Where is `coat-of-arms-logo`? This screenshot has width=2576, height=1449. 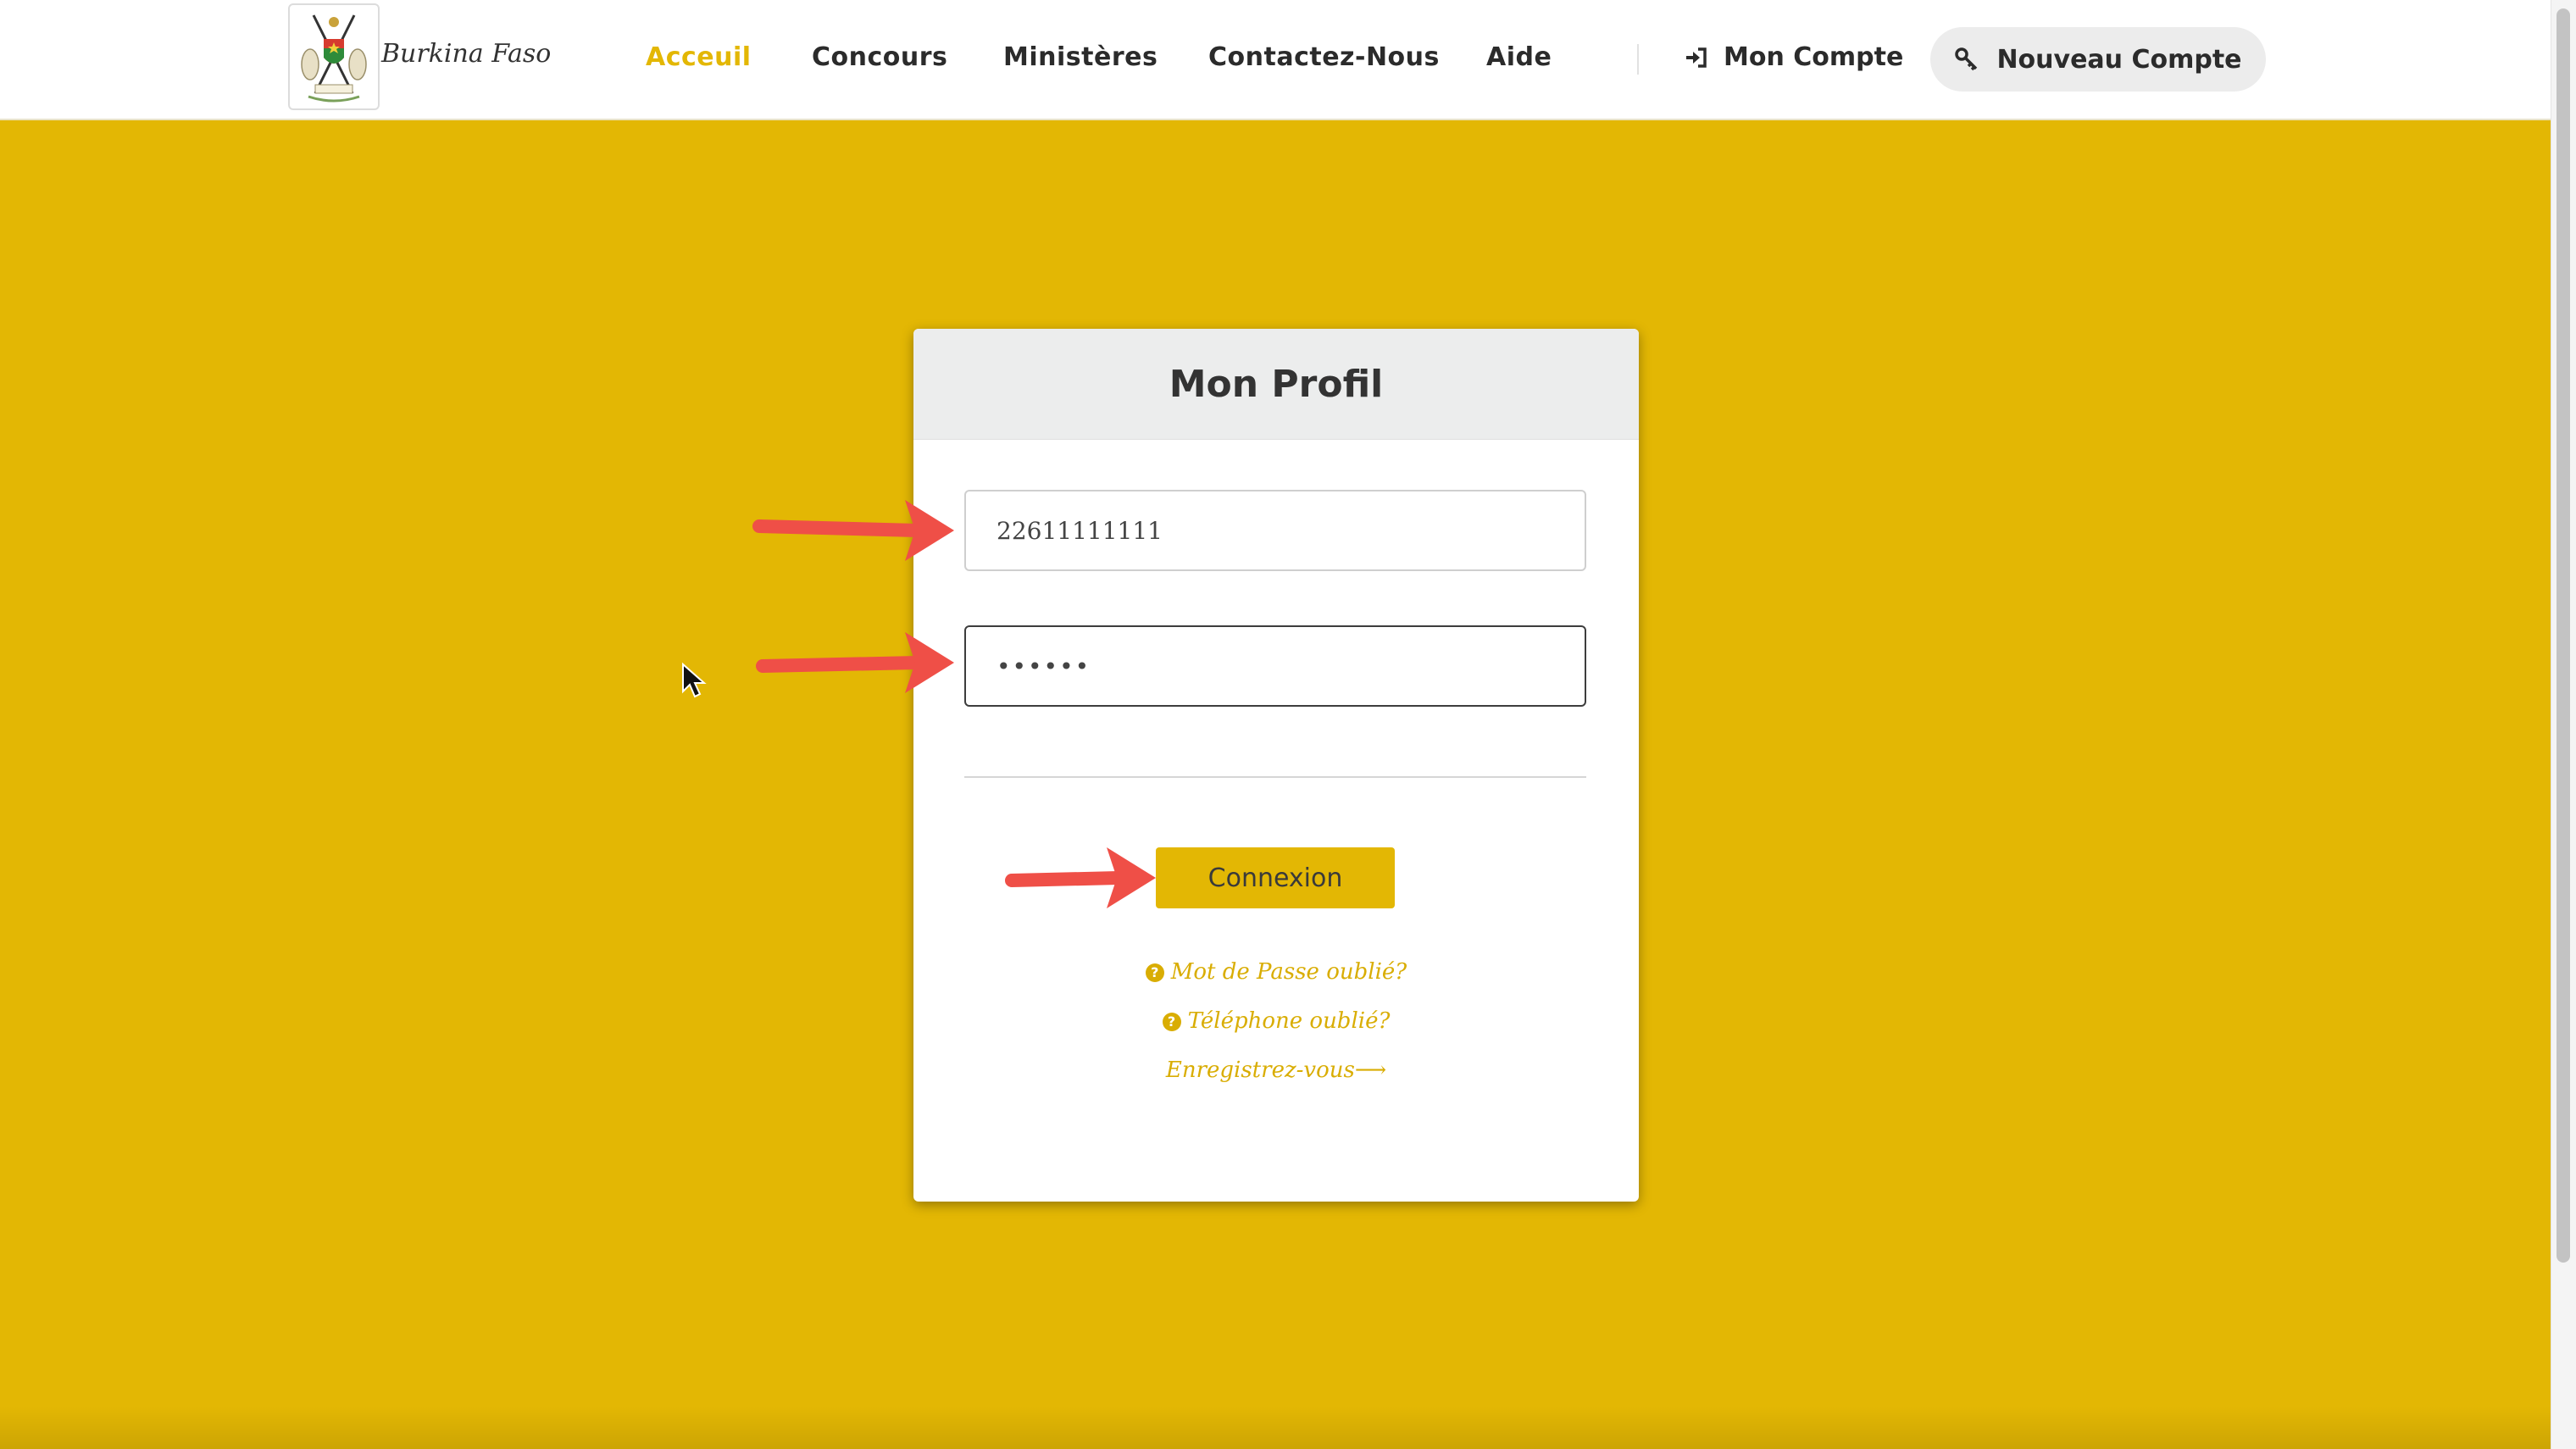 coat-of-arms-logo is located at coordinates (334, 56).